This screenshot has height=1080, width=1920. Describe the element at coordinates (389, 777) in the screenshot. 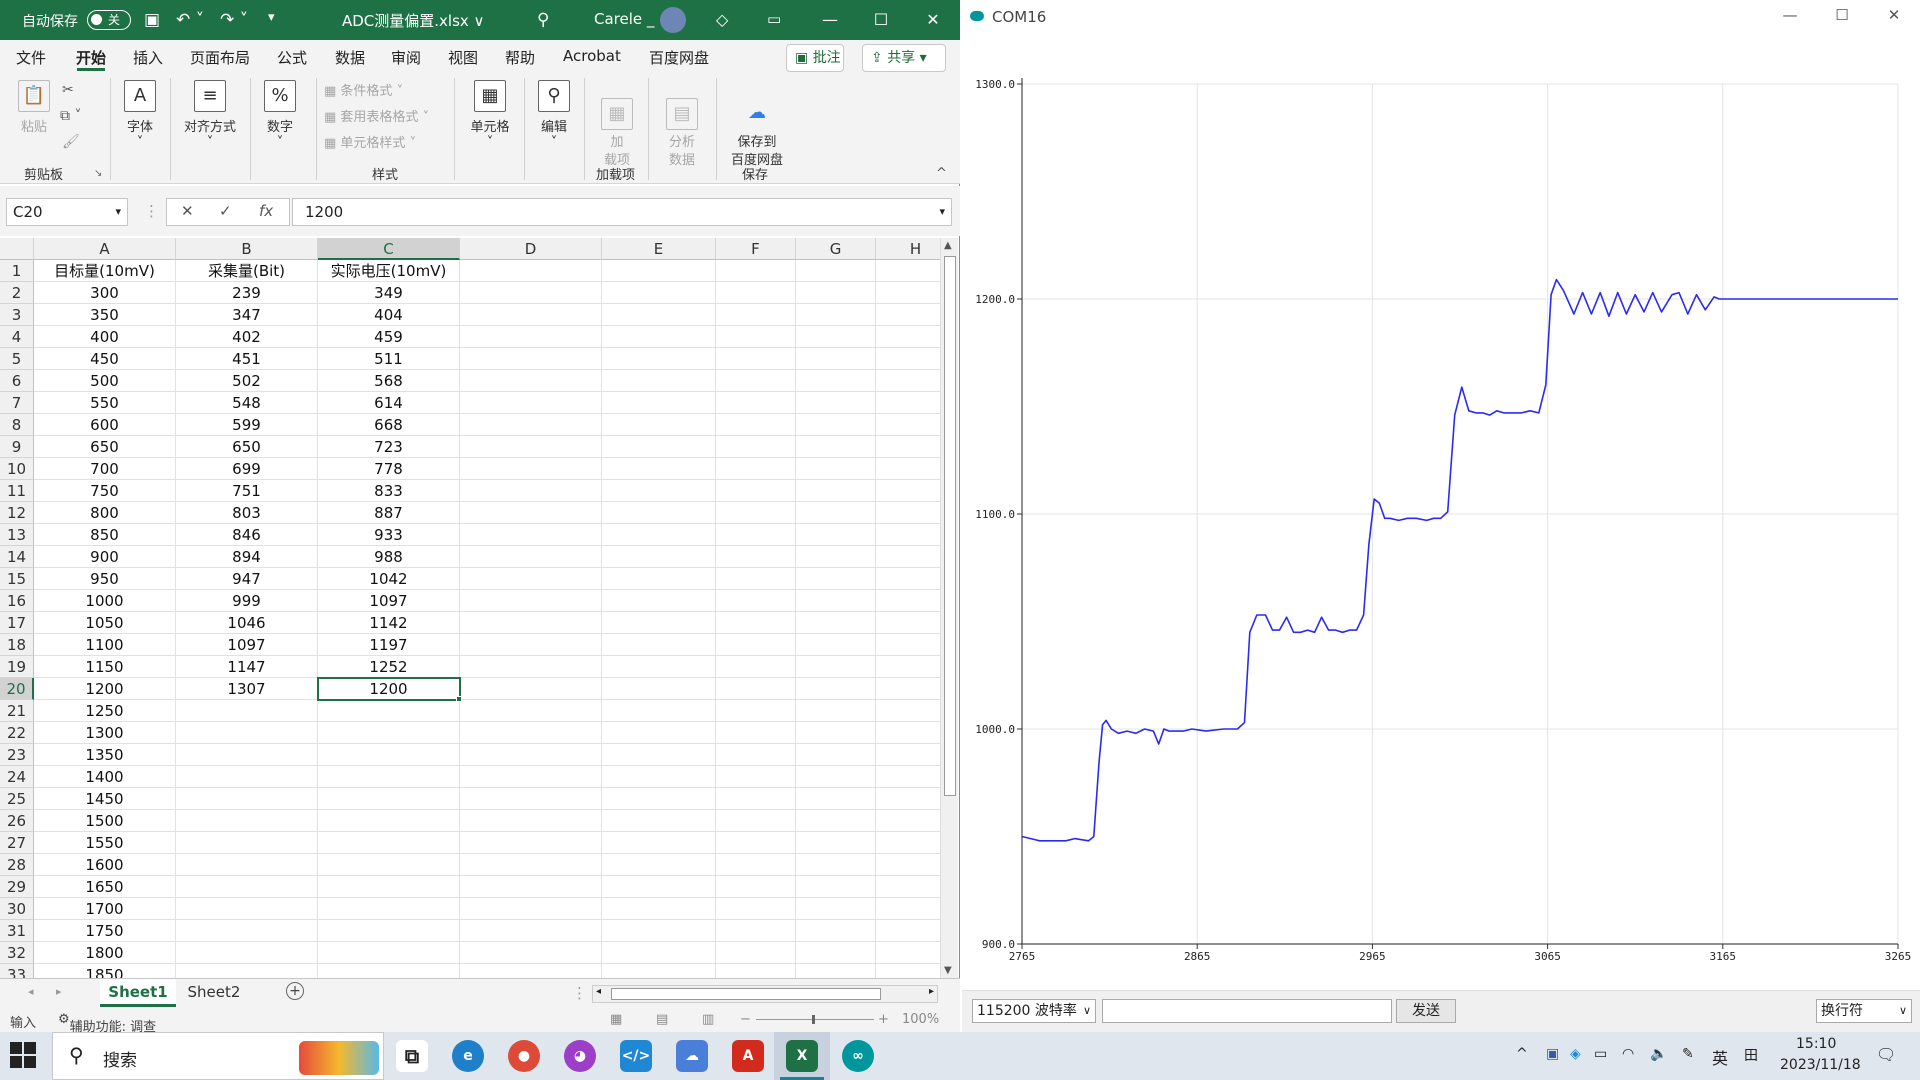

I see `cell-c24` at that location.